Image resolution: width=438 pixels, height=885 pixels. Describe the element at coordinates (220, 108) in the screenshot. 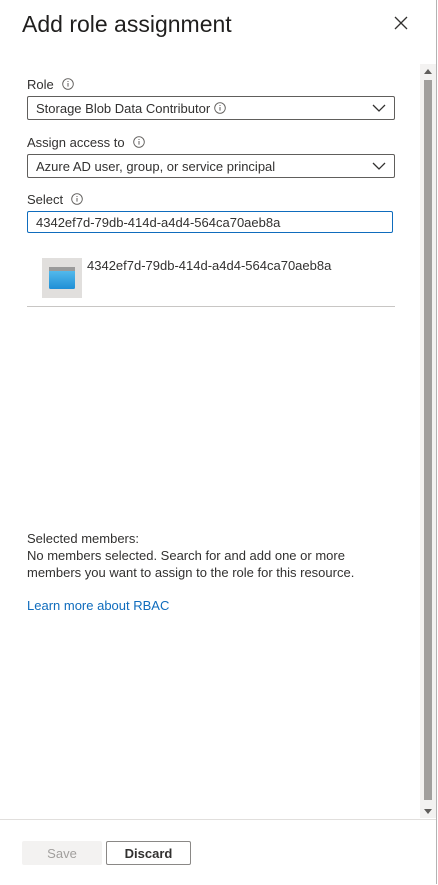

I see `role-info-icon` at that location.